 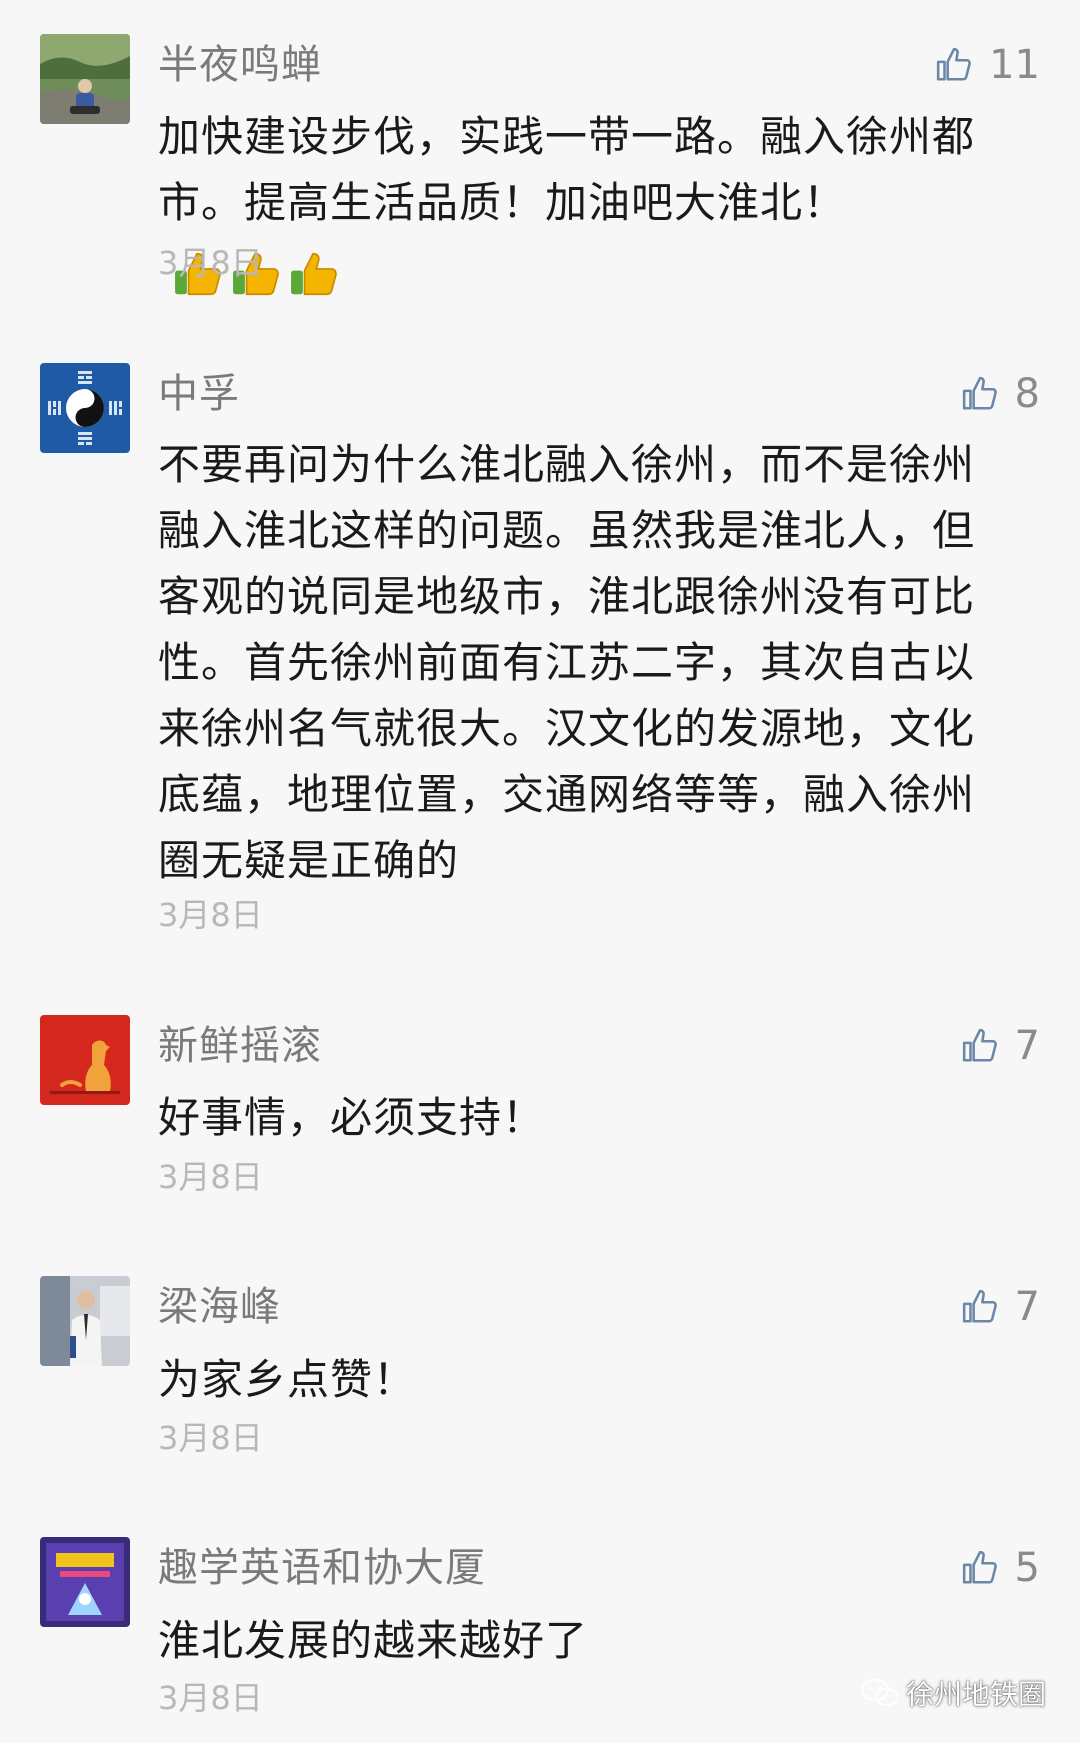 What do you see at coordinates (352, 1117) in the screenshot?
I see `comment-text: 好事情，必须支持！` at bounding box center [352, 1117].